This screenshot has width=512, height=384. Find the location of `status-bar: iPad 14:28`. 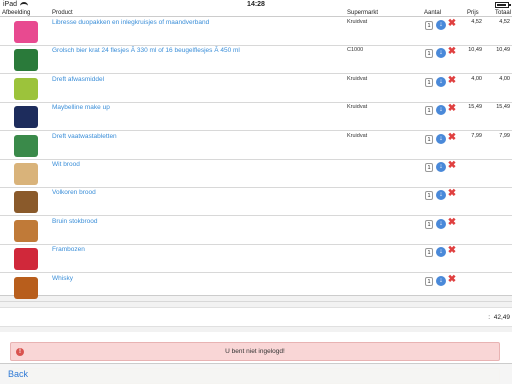

status-bar: iPad 14:28 is located at coordinates (256, 4).